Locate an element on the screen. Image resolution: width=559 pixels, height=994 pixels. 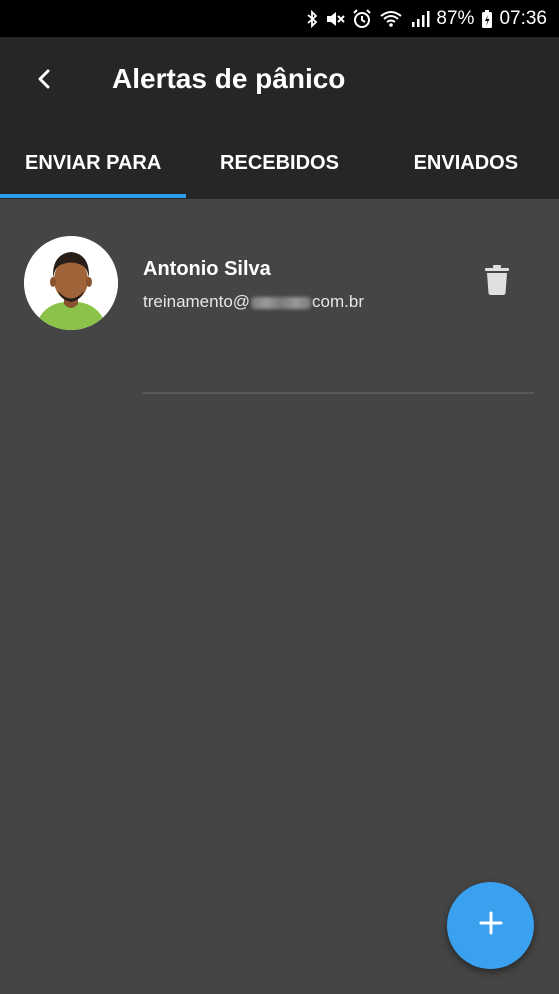
alarm-icon is located at coordinates (362, 18).